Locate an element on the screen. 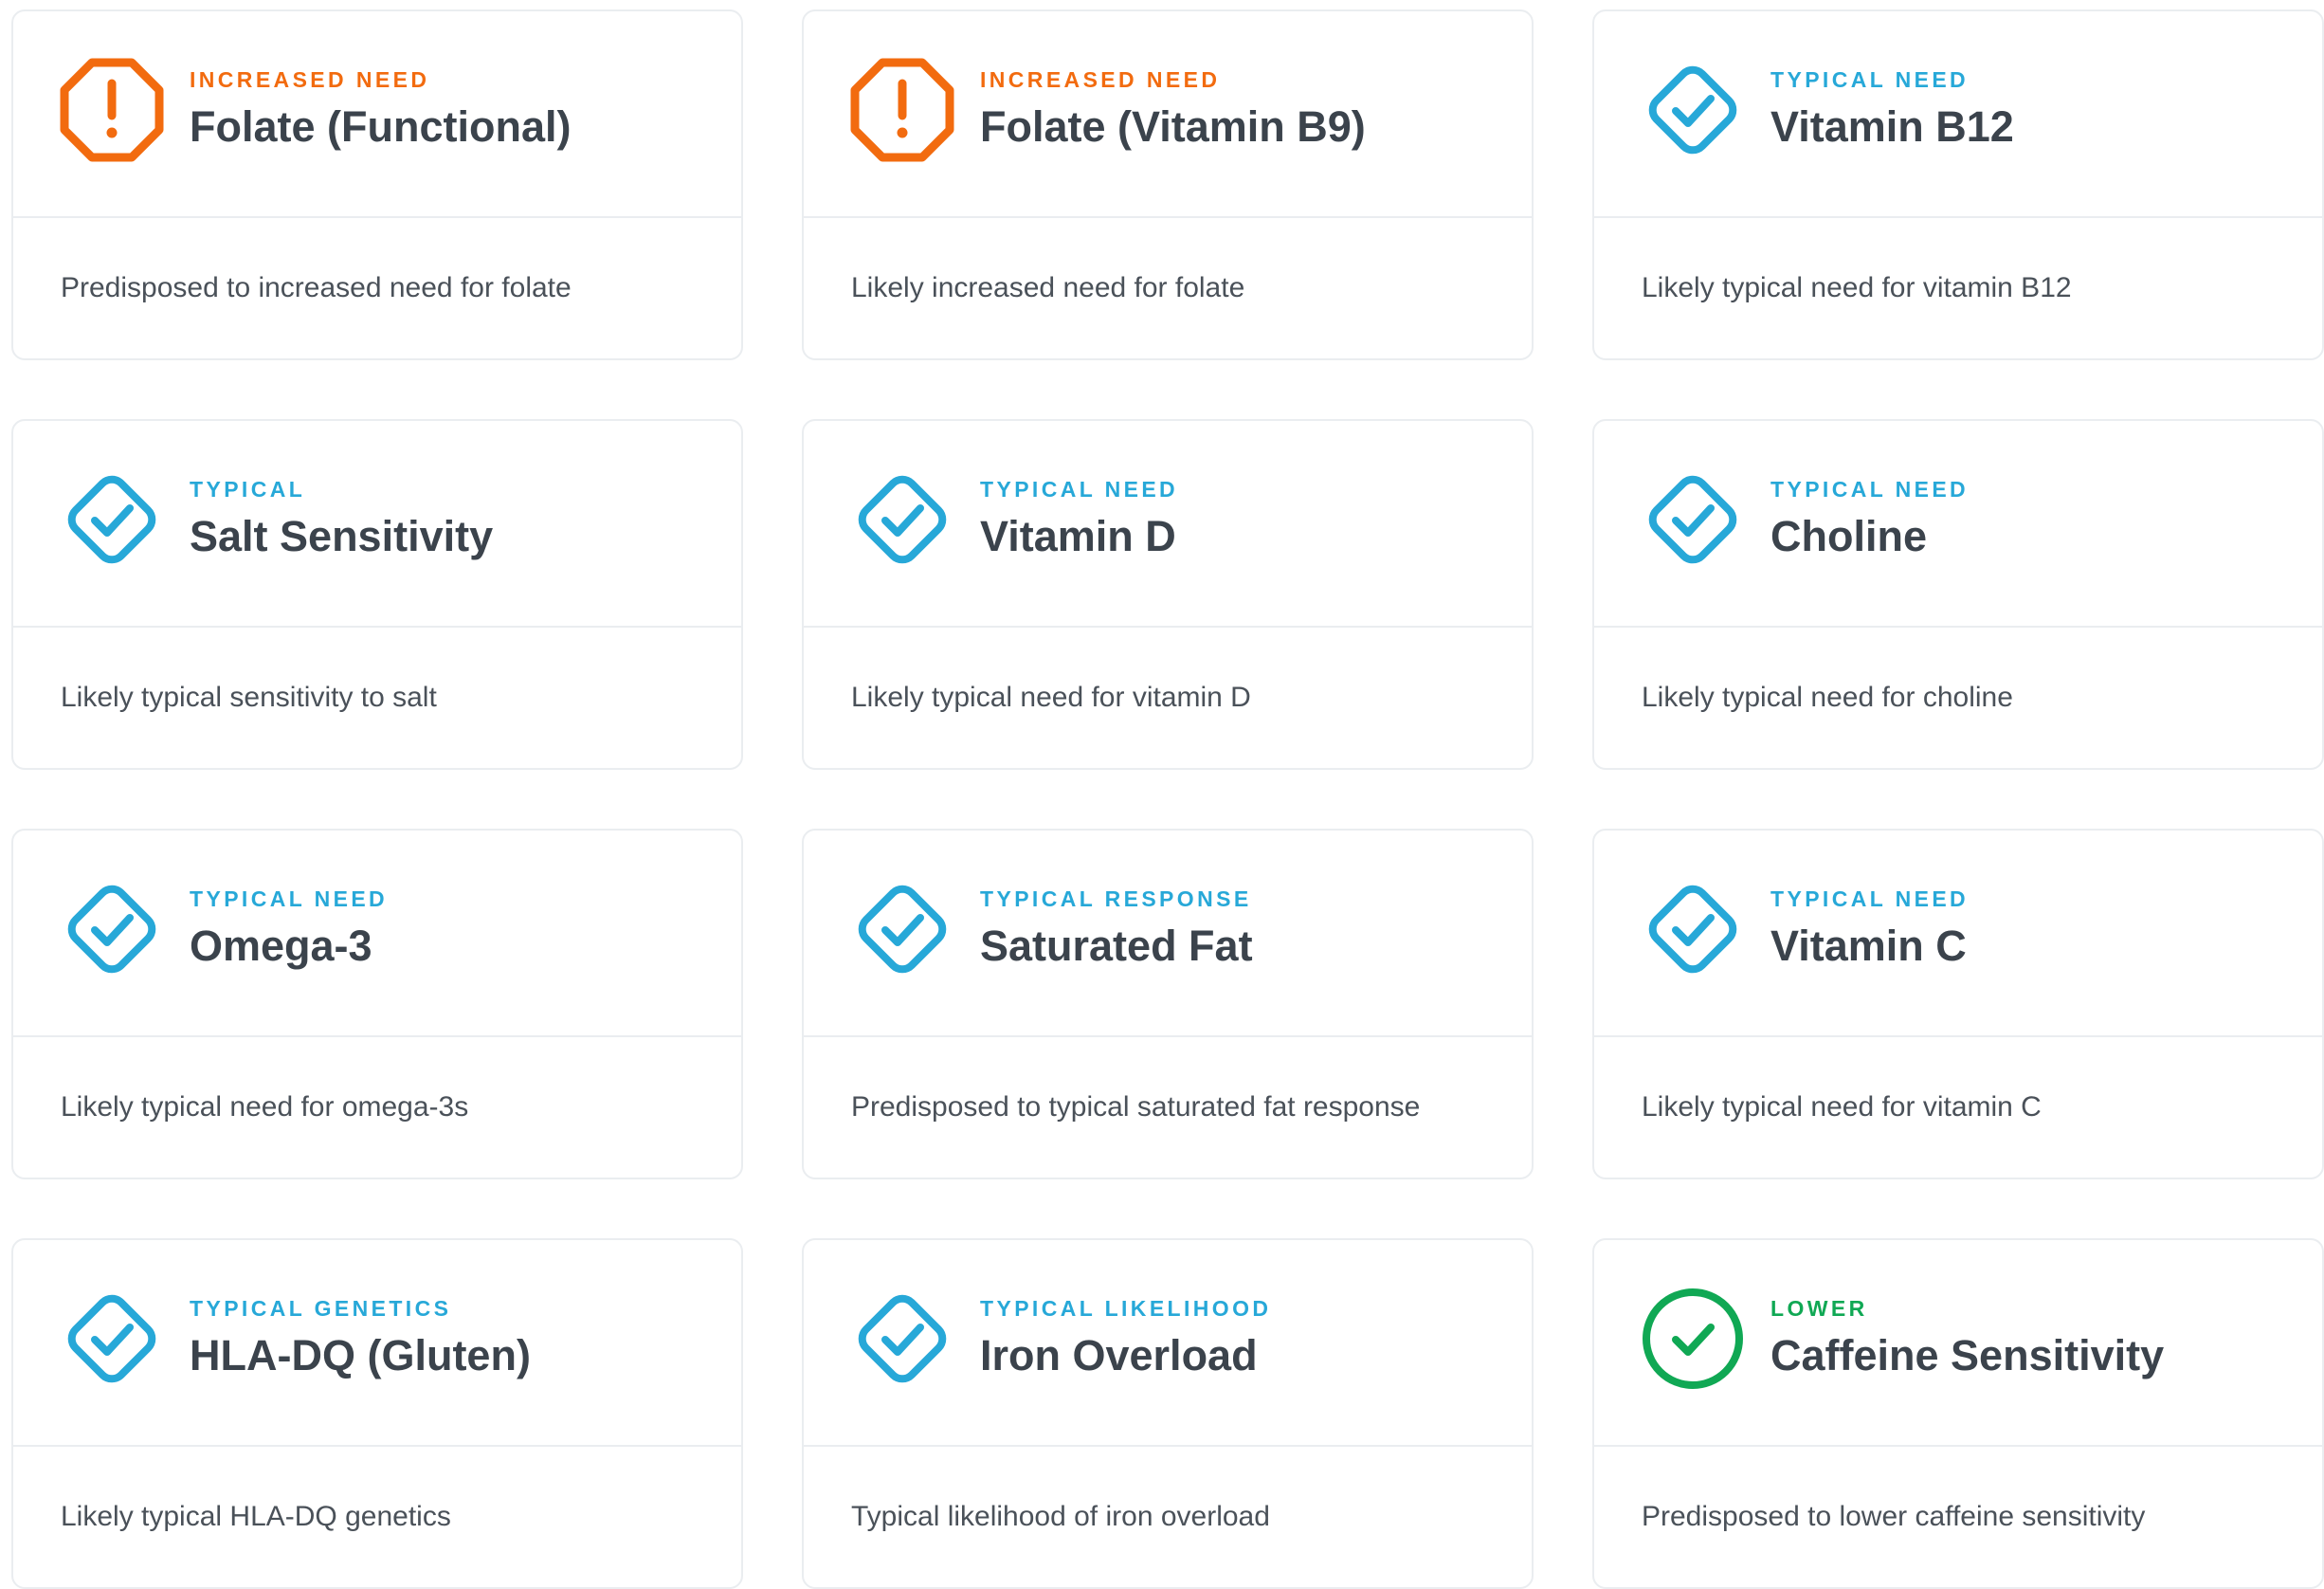 Image resolution: width=2324 pixels, height=1589 pixels. card-header: LOWER Caffeine Sensitivity is located at coordinates (1958, 1343).